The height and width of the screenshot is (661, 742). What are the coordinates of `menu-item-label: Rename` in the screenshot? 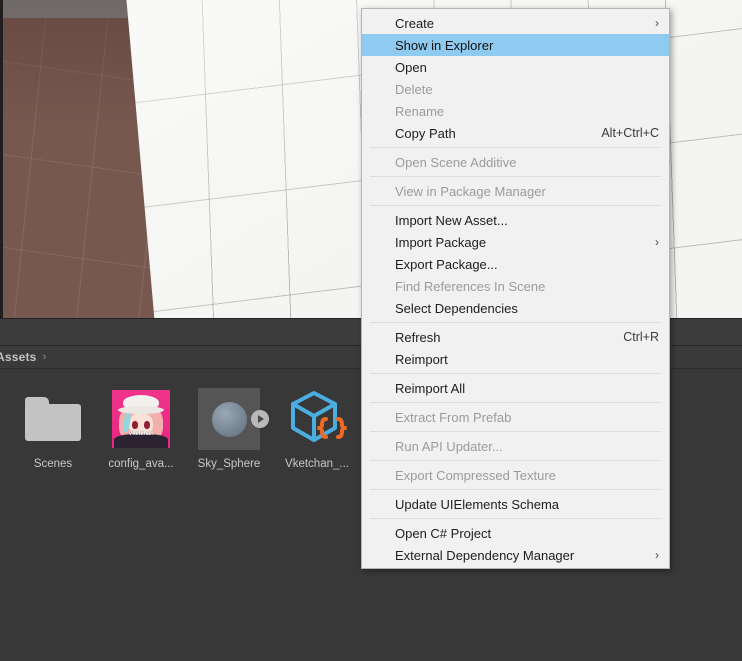 It's located at (420, 111).